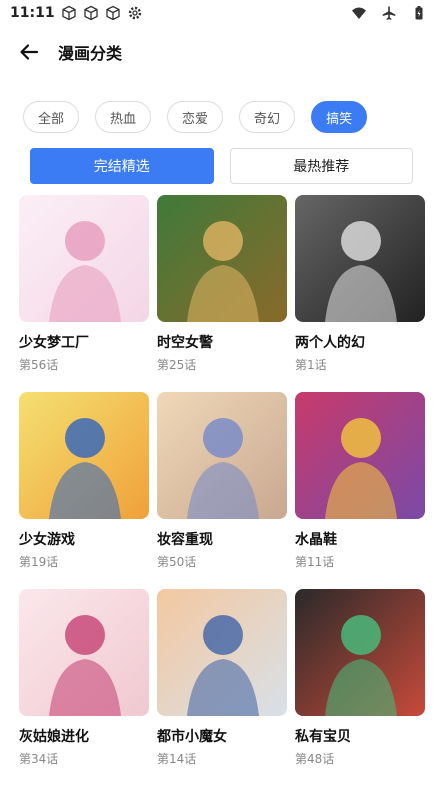 The width and height of the screenshot is (443, 788). What do you see at coordinates (419, 13) in the screenshot?
I see `battery-icon` at bounding box center [419, 13].